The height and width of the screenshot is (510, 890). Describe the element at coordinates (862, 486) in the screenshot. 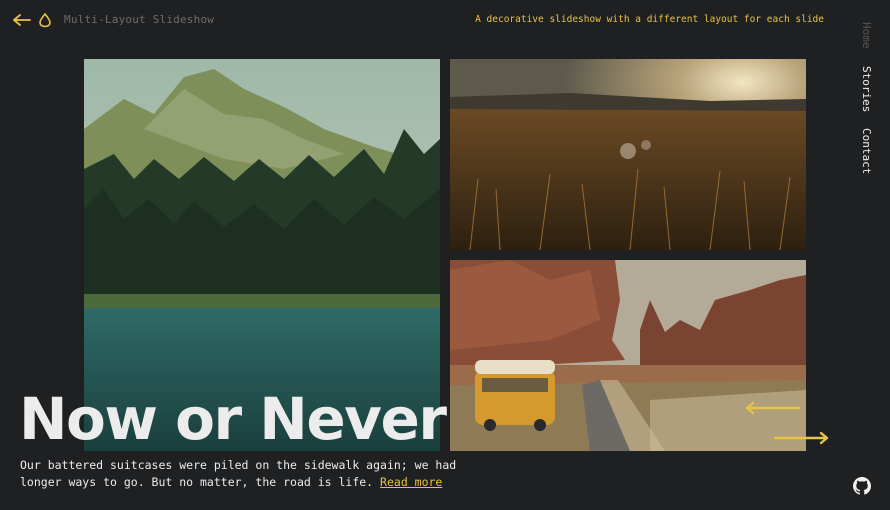

I see `github-icon` at that location.